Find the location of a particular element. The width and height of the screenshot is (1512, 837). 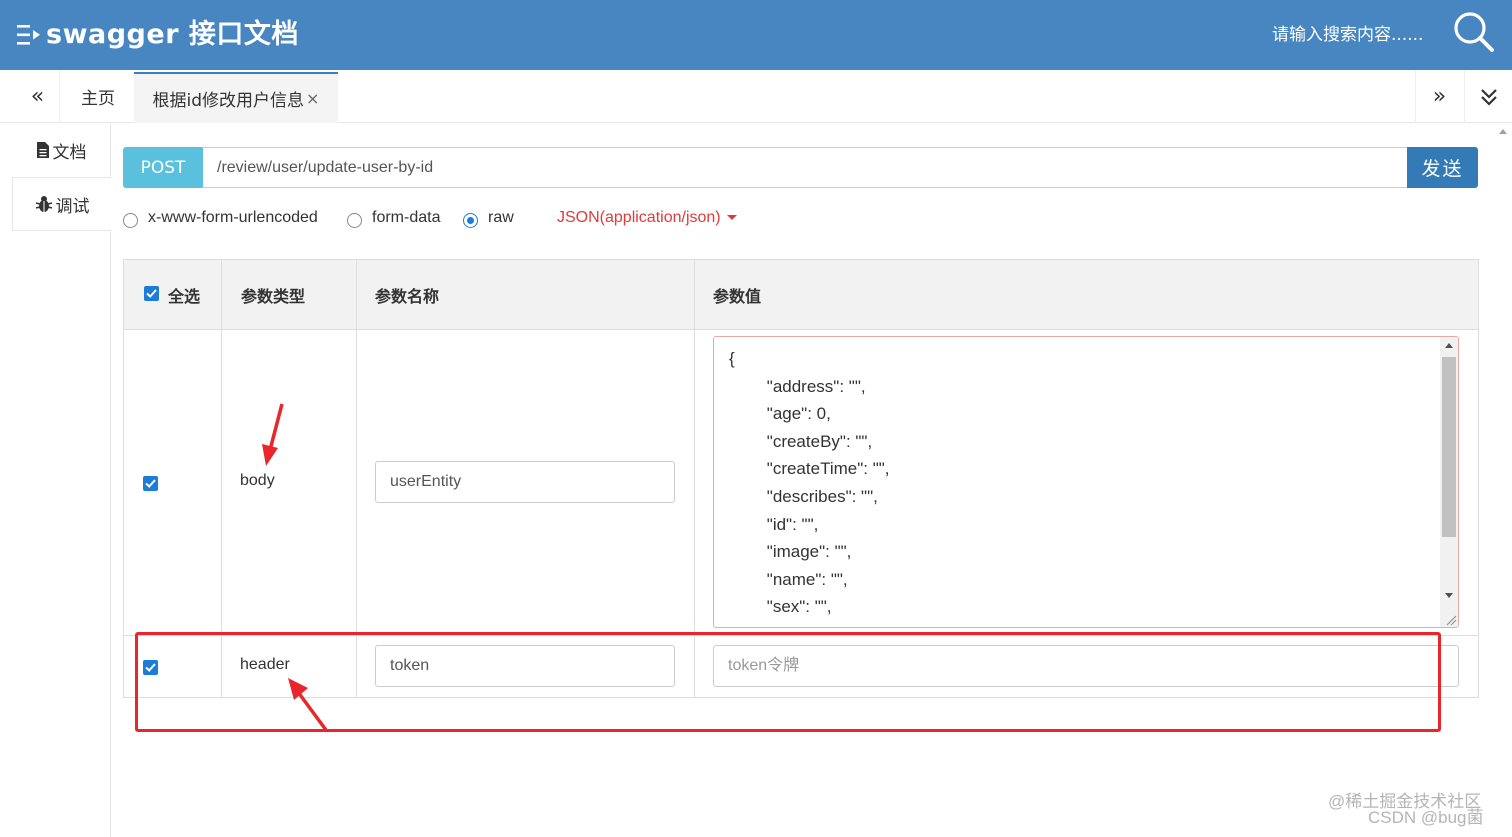

row-body-name-input: userEntity is located at coordinates (525, 482).